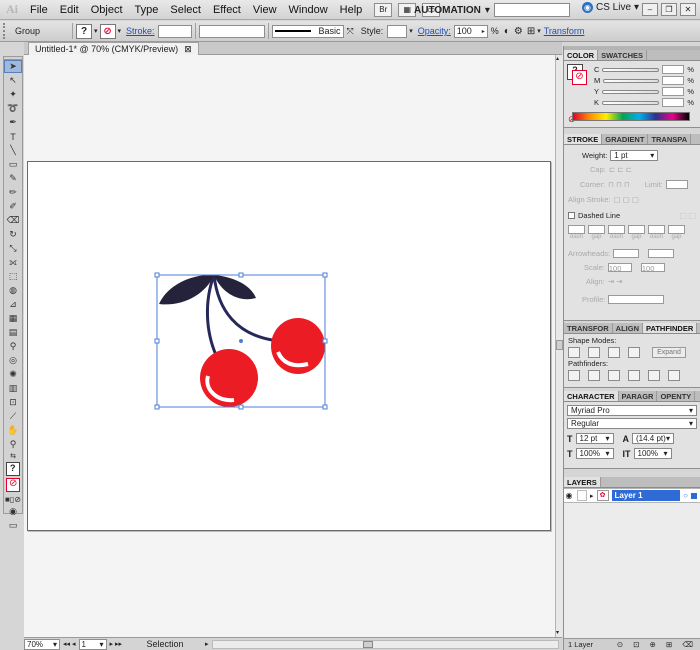  Describe the element at coordinates (351, 10) in the screenshot. I see `menu-help: Help` at that location.